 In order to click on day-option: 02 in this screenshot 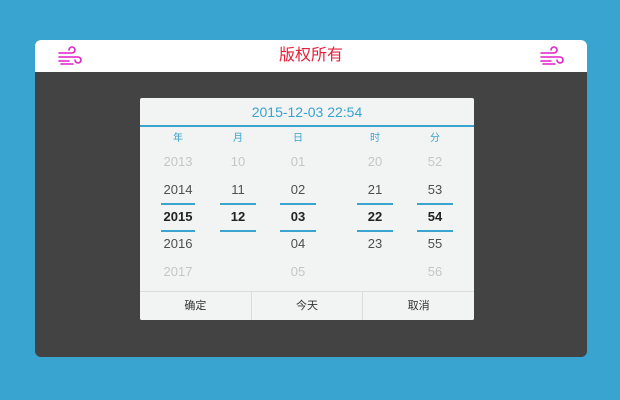, I will do `click(298, 190)`.